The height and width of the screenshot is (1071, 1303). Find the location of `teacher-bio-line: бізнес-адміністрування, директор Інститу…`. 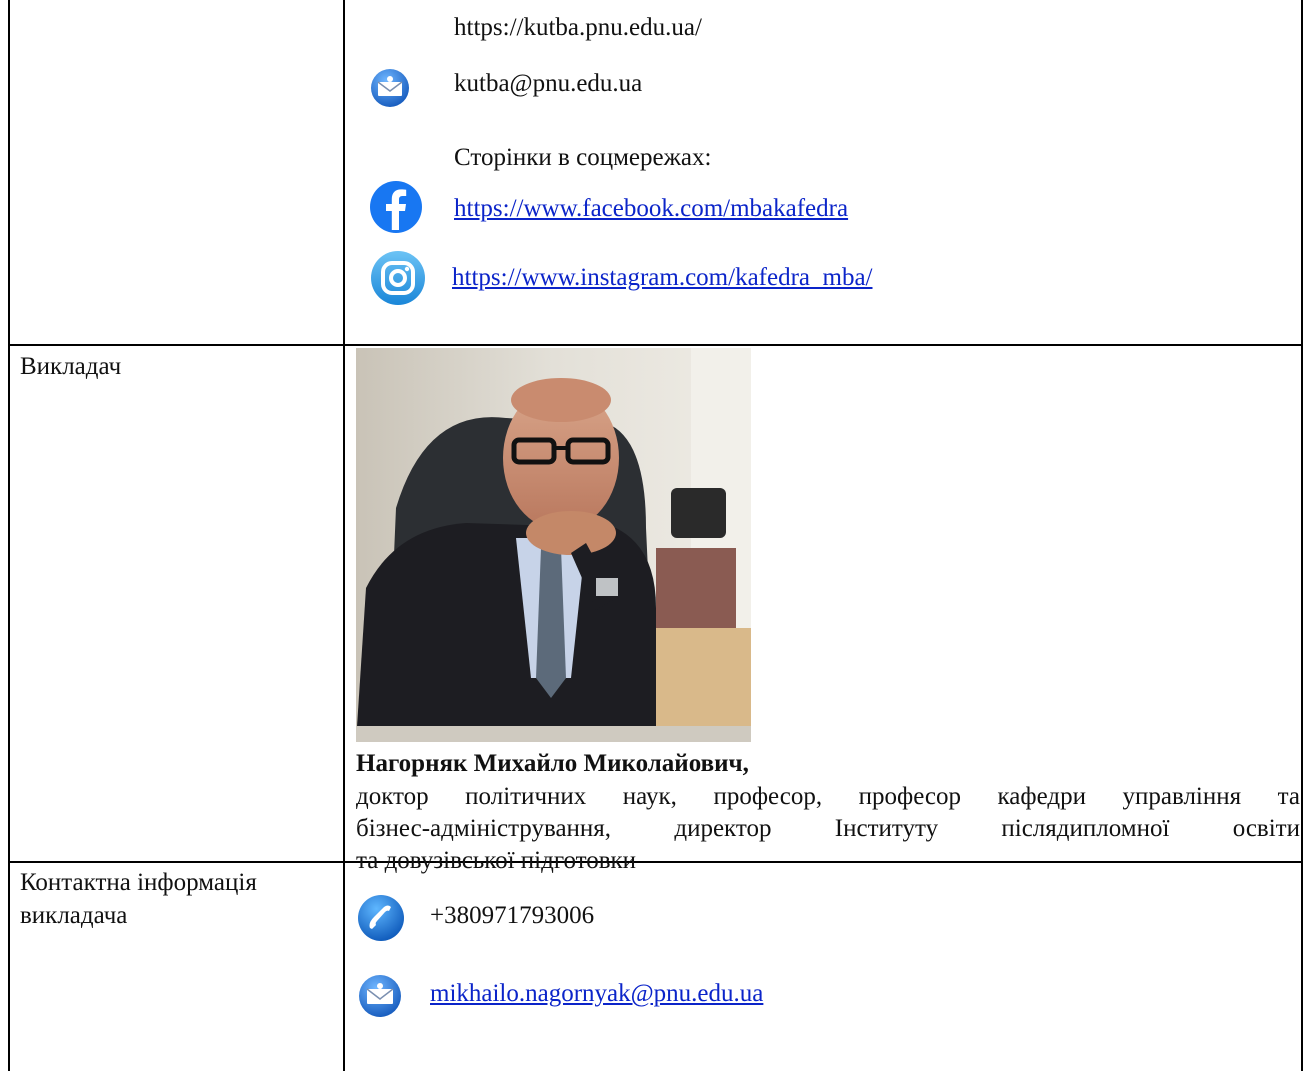

teacher-bio-line: бізнес-адміністрування, директор Інститу… is located at coordinates (828, 828).